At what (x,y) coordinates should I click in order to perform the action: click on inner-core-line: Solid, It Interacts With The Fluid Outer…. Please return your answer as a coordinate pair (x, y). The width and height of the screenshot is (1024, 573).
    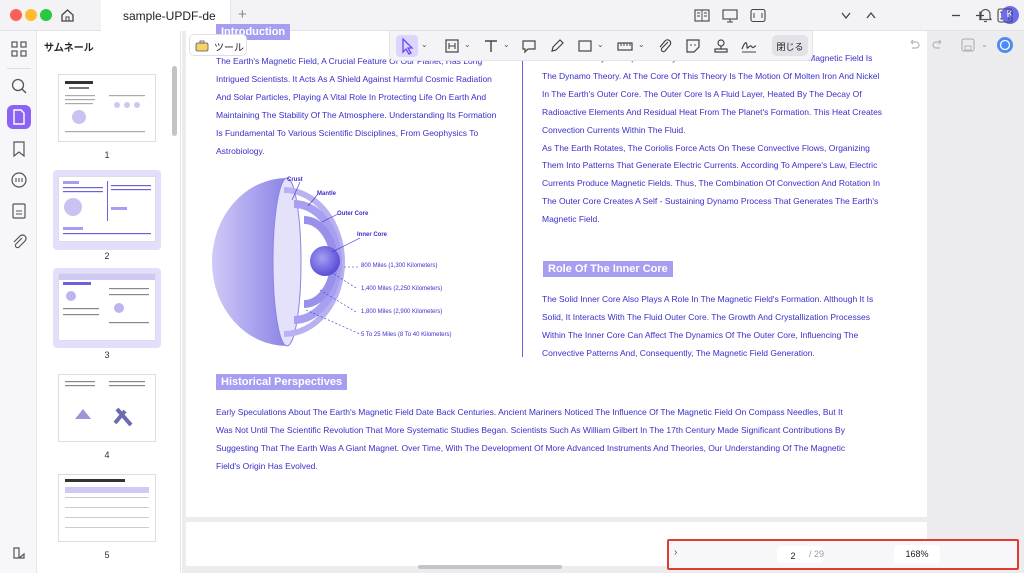
    Looking at the image, I should click on (706, 316).